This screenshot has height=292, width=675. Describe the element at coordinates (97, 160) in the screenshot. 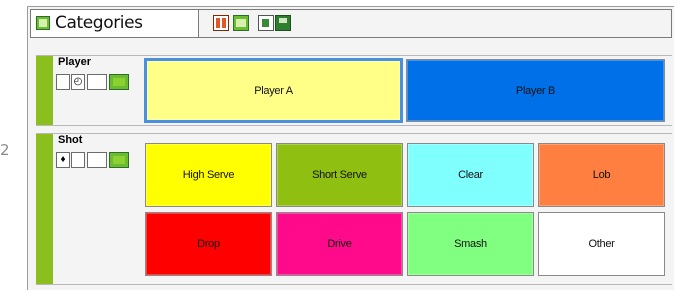

I see `shot-blank-toggle` at that location.